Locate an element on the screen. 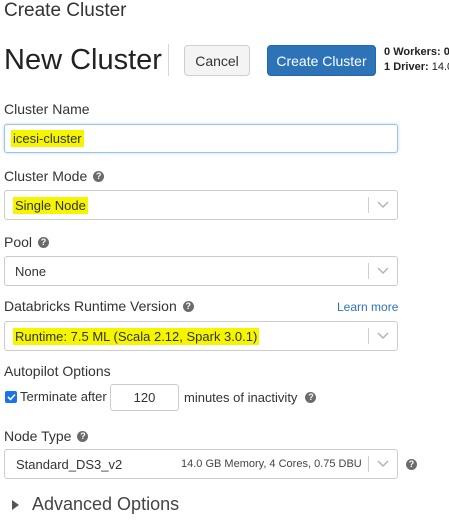  page-title: New Cluster is located at coordinates (83, 60).